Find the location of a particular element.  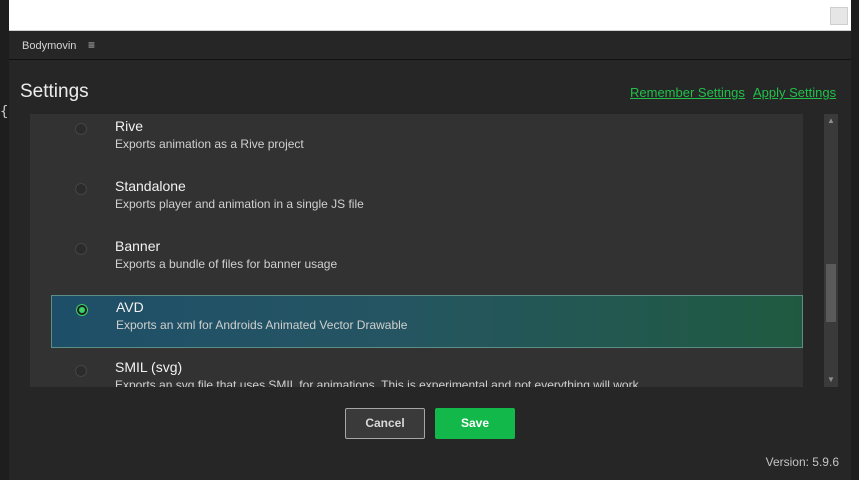

option-title: Standalone is located at coordinates (150, 186).